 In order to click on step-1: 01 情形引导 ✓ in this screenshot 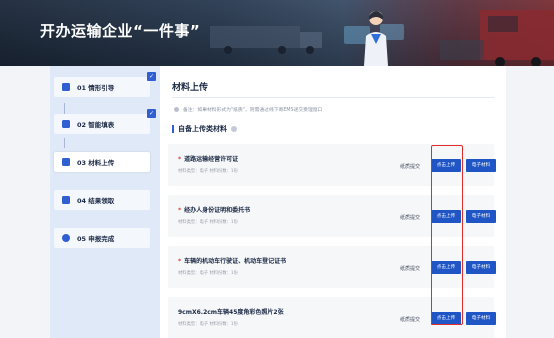, I will do `click(105, 84)`.